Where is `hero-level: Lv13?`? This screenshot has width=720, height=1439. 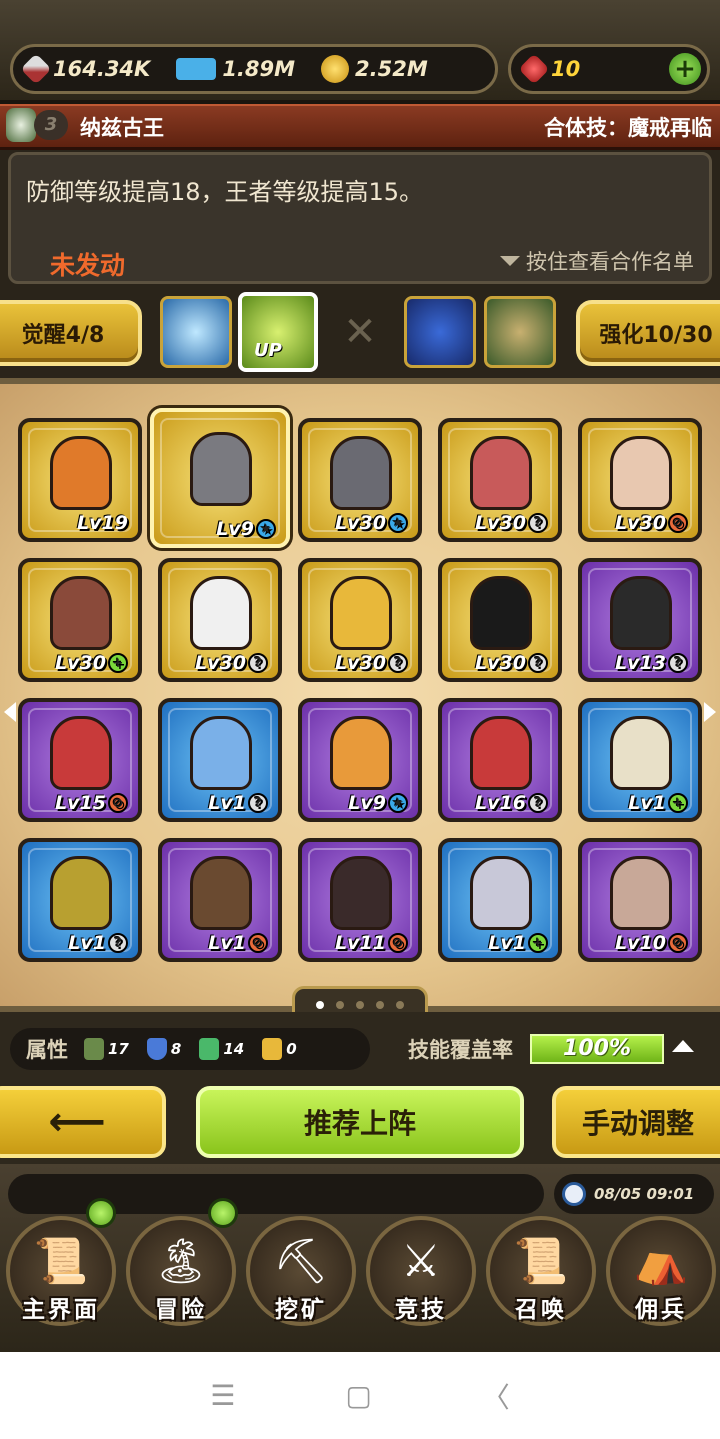 hero-level: Lv13? is located at coordinates (651, 663).